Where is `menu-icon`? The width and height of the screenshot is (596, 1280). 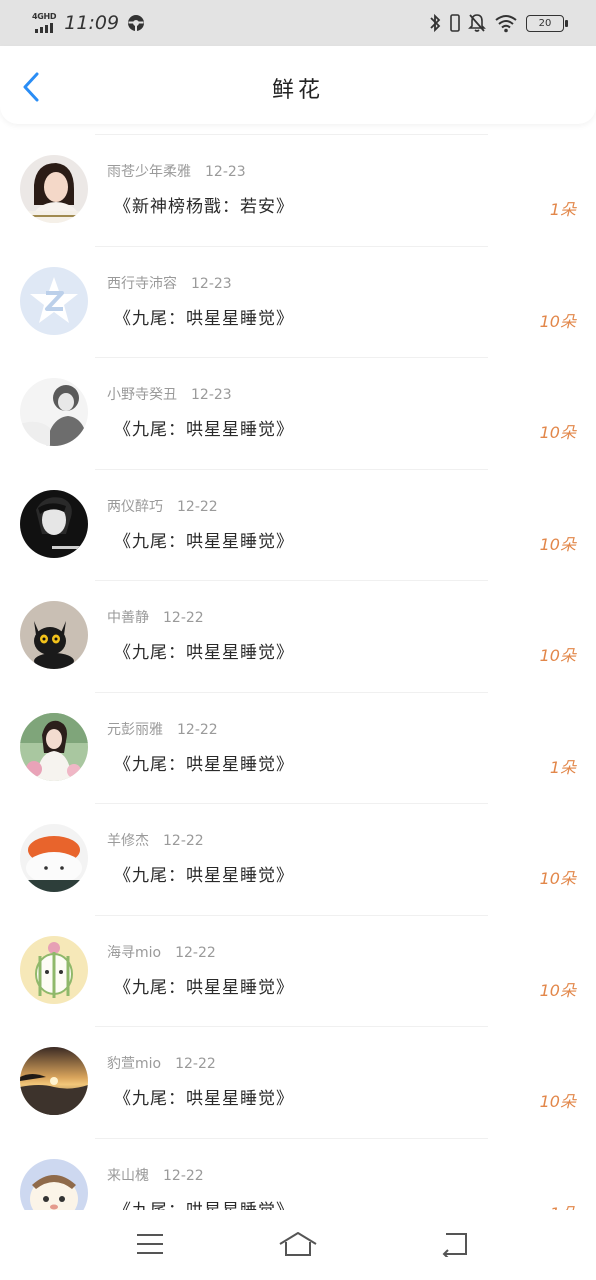
menu-icon is located at coordinates (150, 1244).